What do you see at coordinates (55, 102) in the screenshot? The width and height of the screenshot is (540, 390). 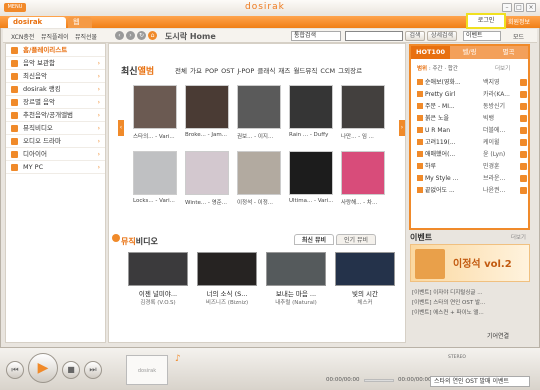 I see `sidebar-item-genre: 장르별 음악 ›` at bounding box center [55, 102].